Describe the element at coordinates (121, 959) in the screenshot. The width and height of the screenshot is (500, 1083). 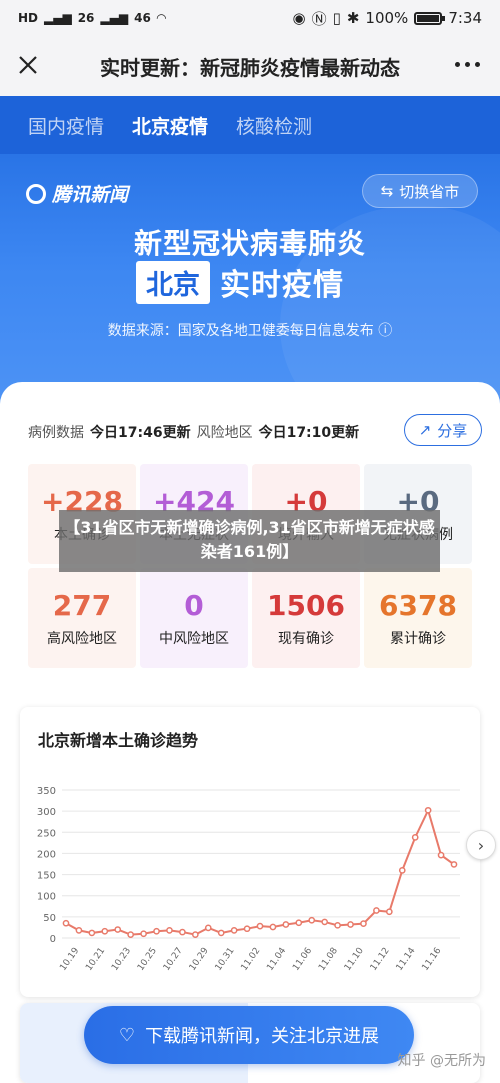
I see `x-tick-label: 10.23` at that location.